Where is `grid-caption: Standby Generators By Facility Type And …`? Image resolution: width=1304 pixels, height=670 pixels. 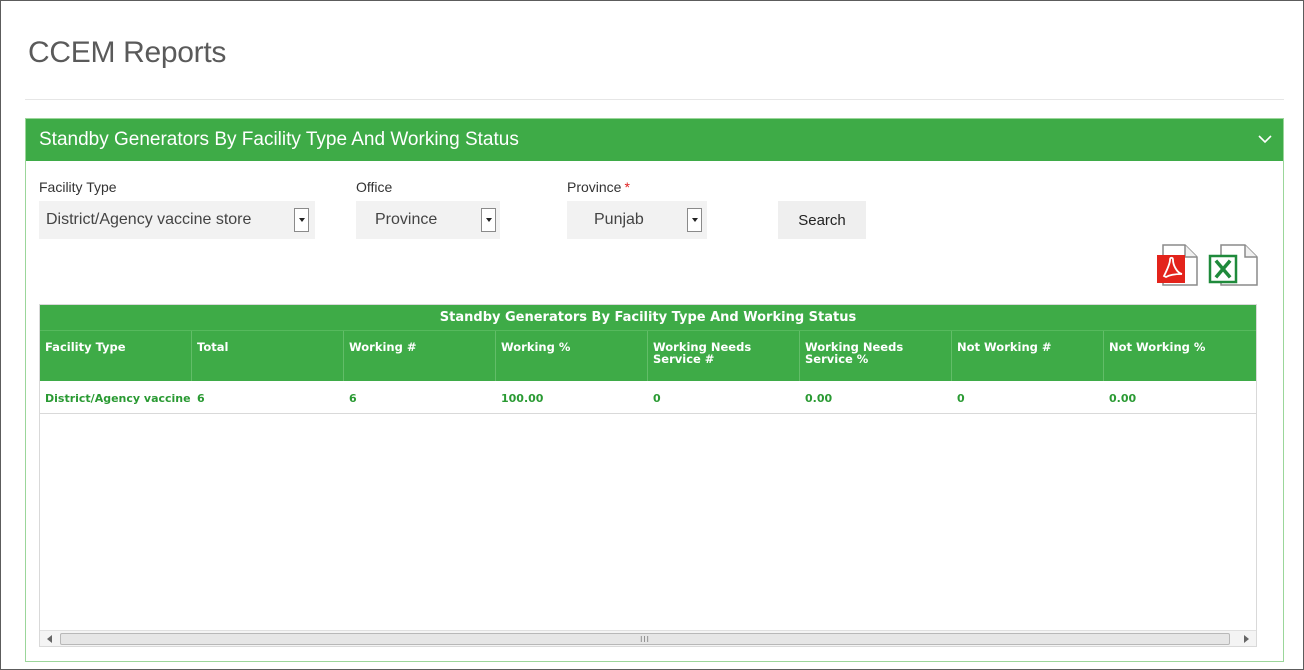
grid-caption: Standby Generators By Facility Type And … is located at coordinates (648, 318).